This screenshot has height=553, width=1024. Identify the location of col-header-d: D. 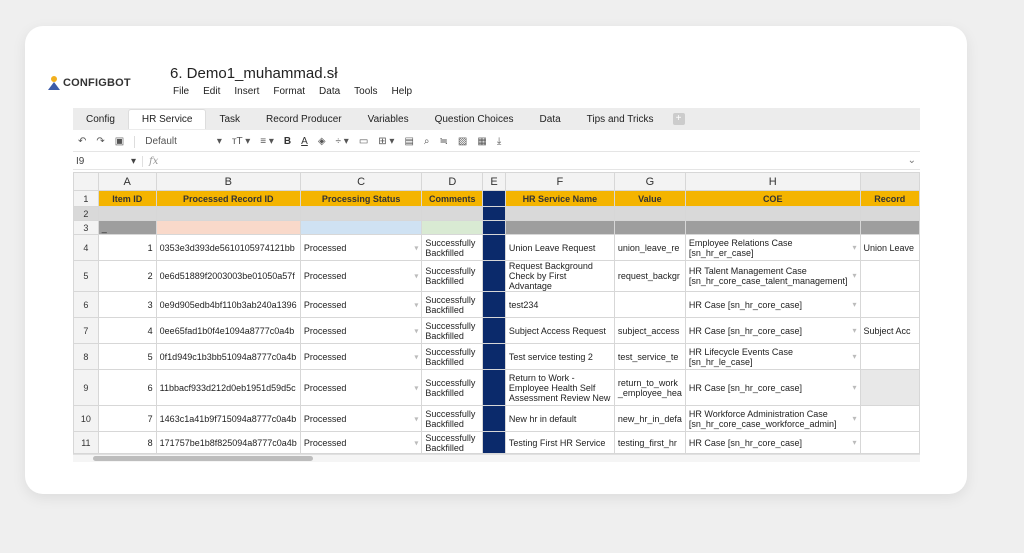
(452, 181).